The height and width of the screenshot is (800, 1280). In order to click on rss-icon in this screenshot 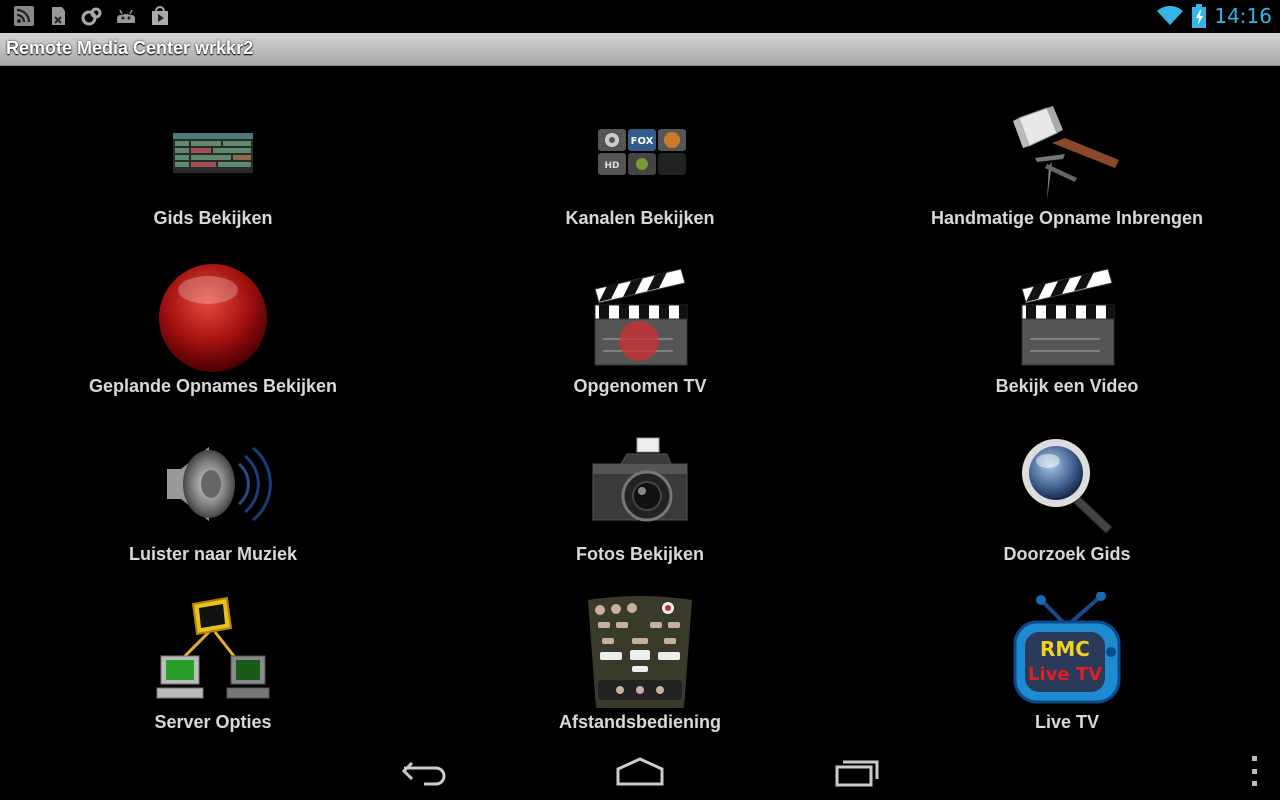, I will do `click(24, 16)`.